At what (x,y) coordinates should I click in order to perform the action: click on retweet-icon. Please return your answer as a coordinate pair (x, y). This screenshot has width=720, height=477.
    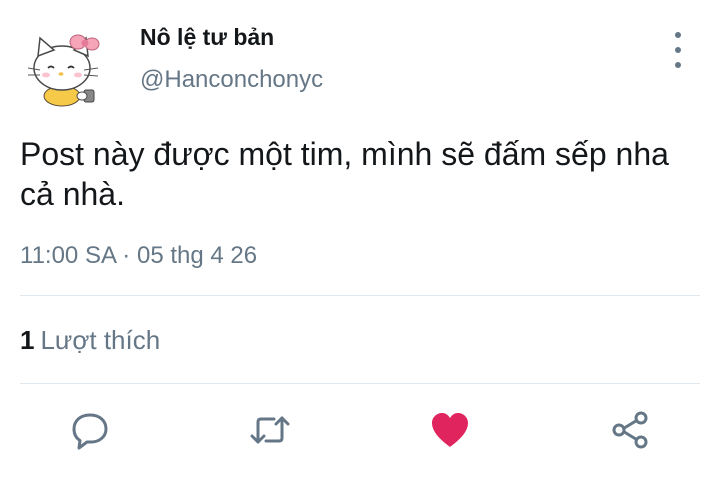
    Looking at the image, I should click on (270, 430).